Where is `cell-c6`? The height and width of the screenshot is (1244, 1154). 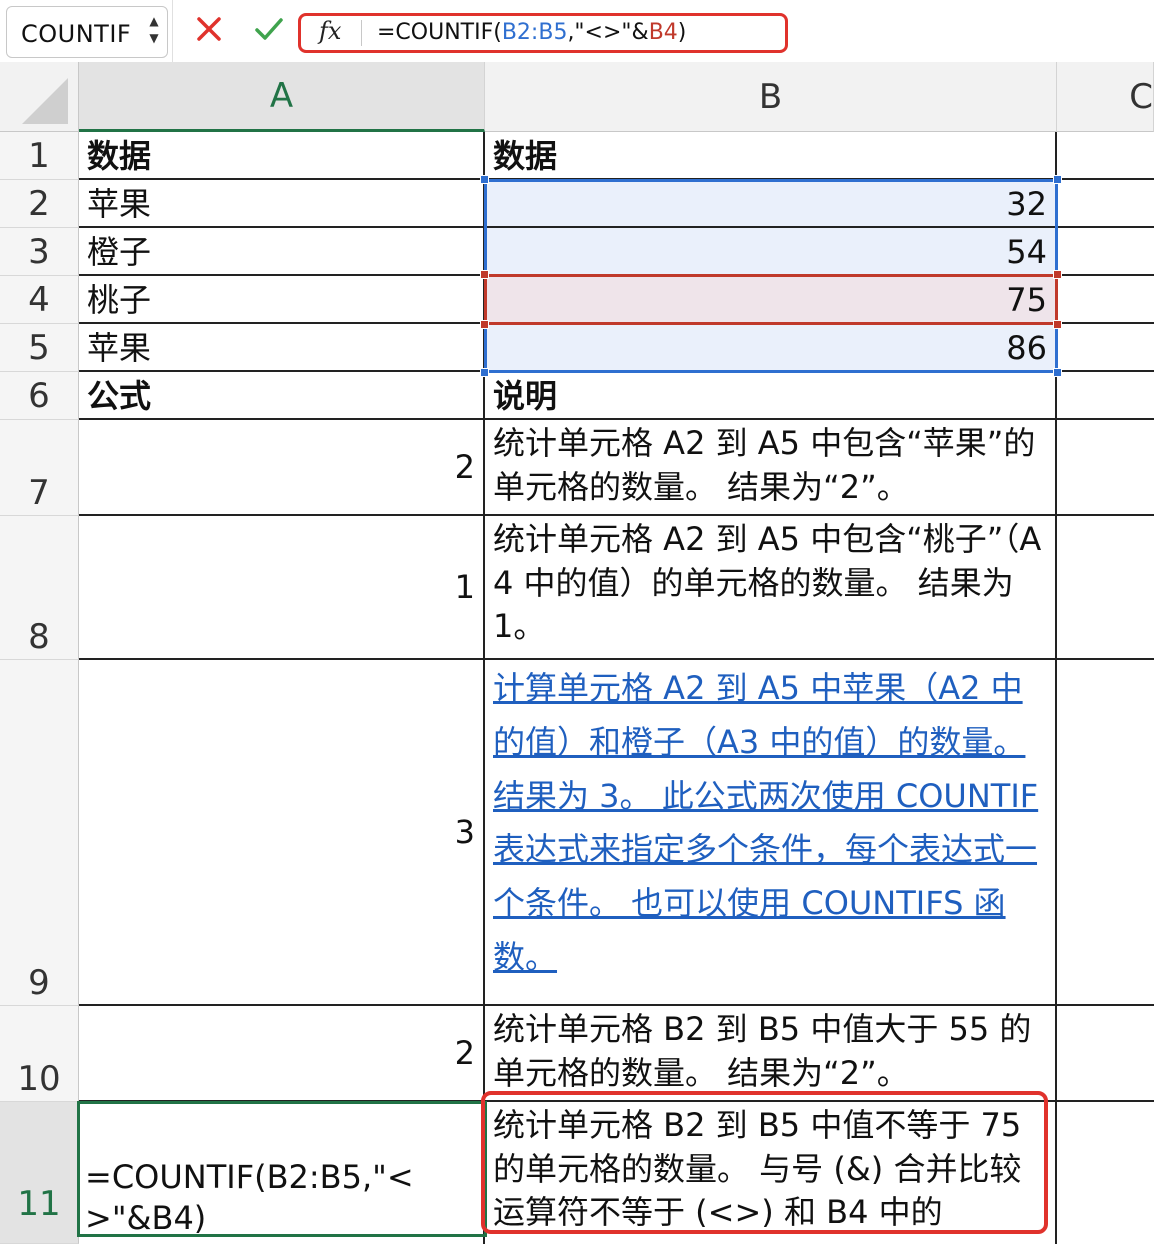 cell-c6 is located at coordinates (1105, 396).